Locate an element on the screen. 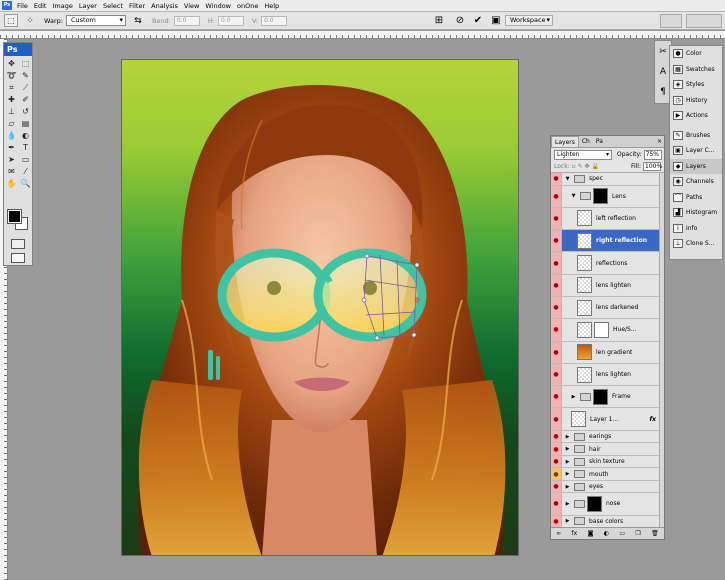 The width and height of the screenshot is (725, 580). layer-row: ● Layer 1... fx is located at coordinates (607, 419).